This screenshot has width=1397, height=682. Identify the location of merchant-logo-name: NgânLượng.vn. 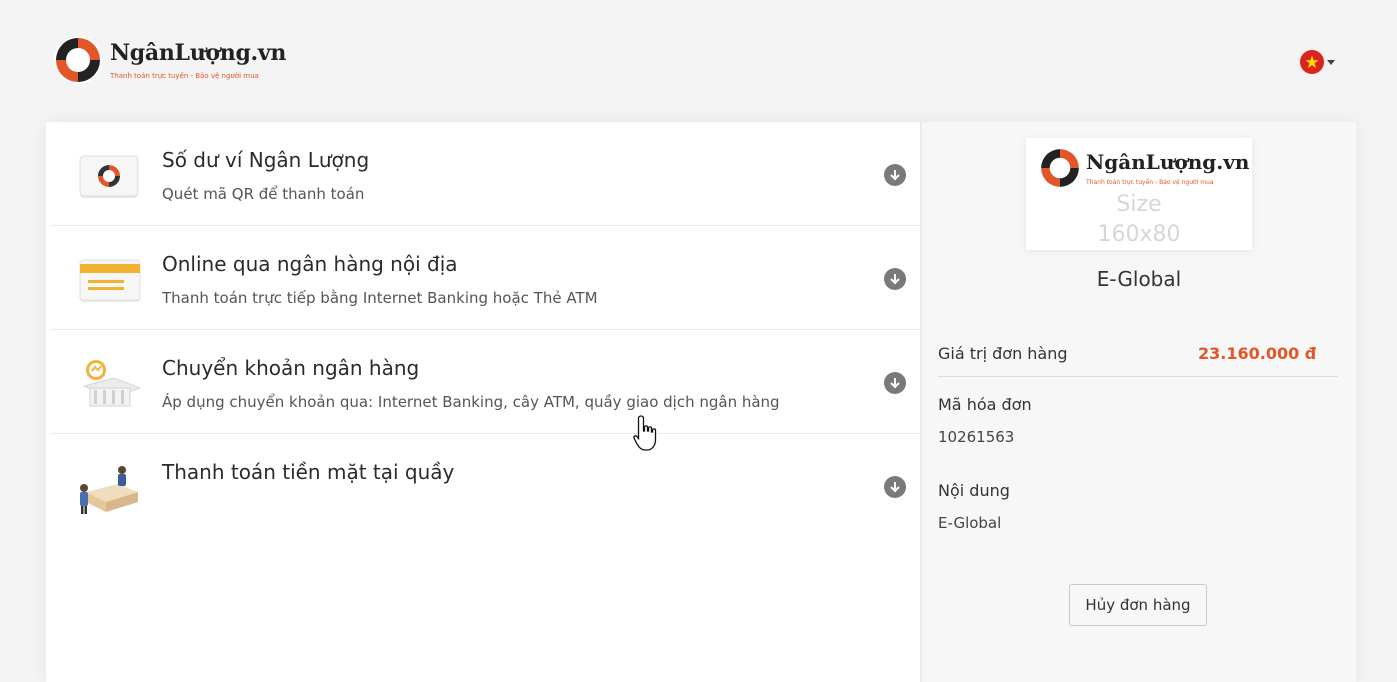
(1168, 162).